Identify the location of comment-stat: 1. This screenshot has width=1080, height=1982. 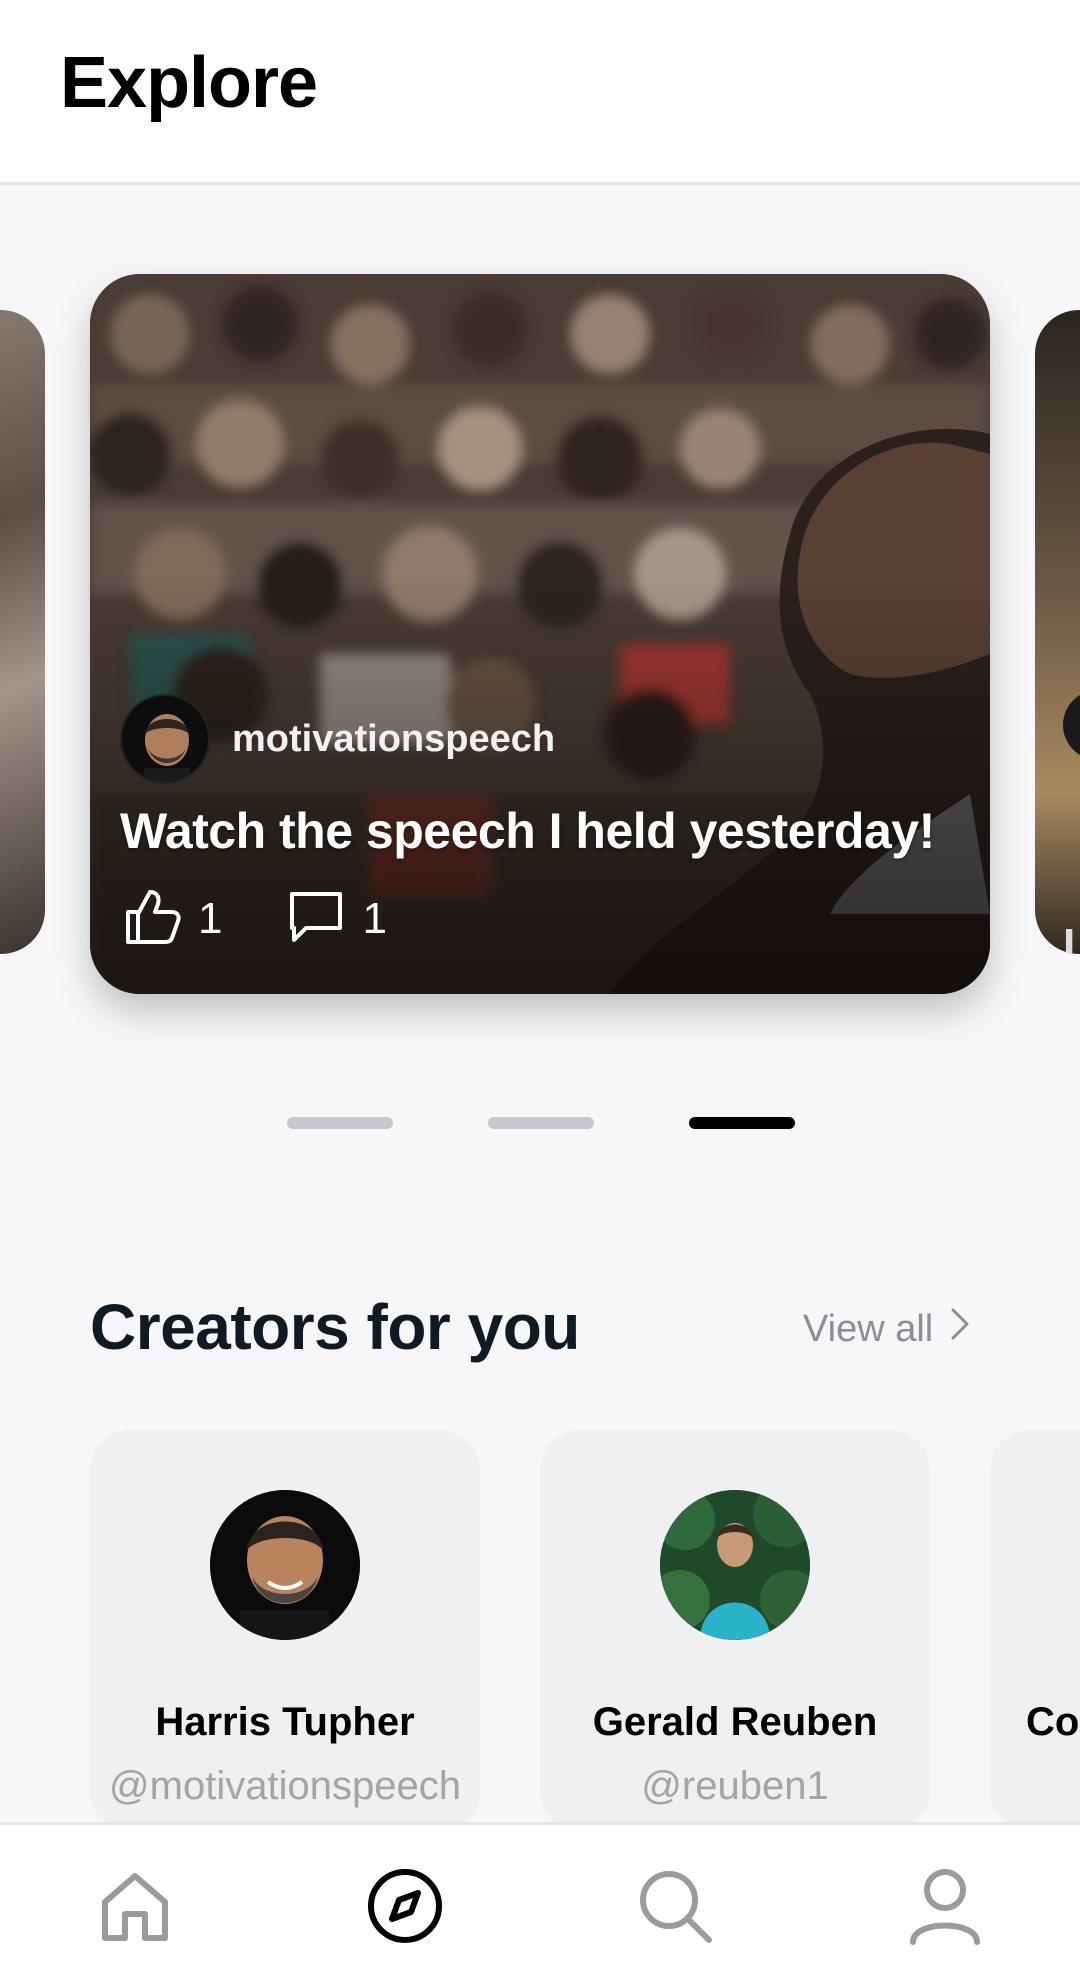
(335, 918).